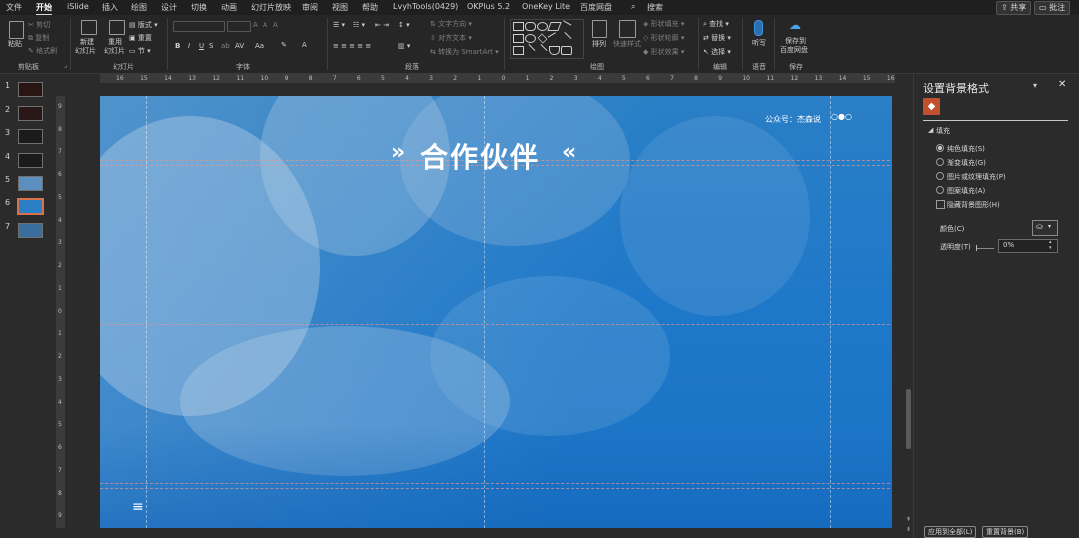 This screenshot has height=538, width=1079. What do you see at coordinates (169, 7) in the screenshot?
I see `tab-design: 设计` at bounding box center [169, 7].